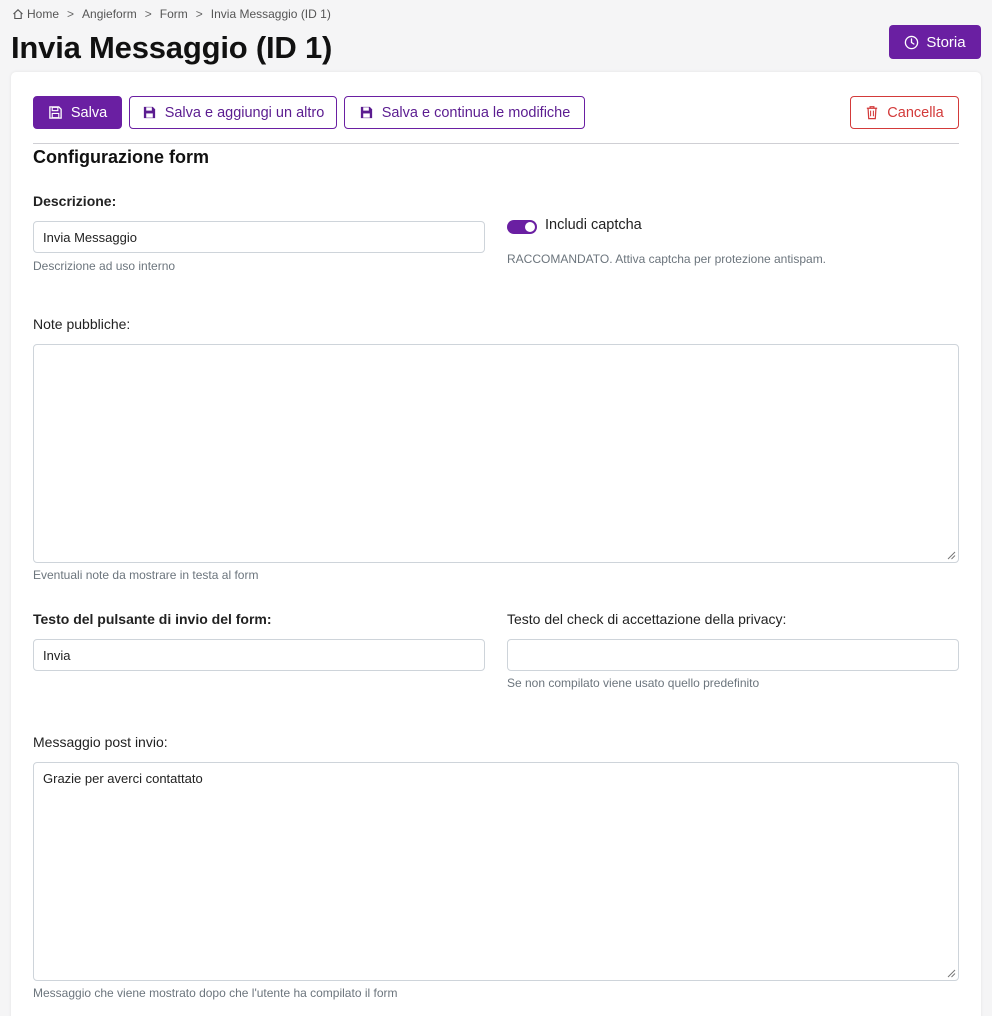 Image resolution: width=992 pixels, height=1016 pixels. Describe the element at coordinates (89, 112) in the screenshot. I see `save-button-label: Salva` at that location.